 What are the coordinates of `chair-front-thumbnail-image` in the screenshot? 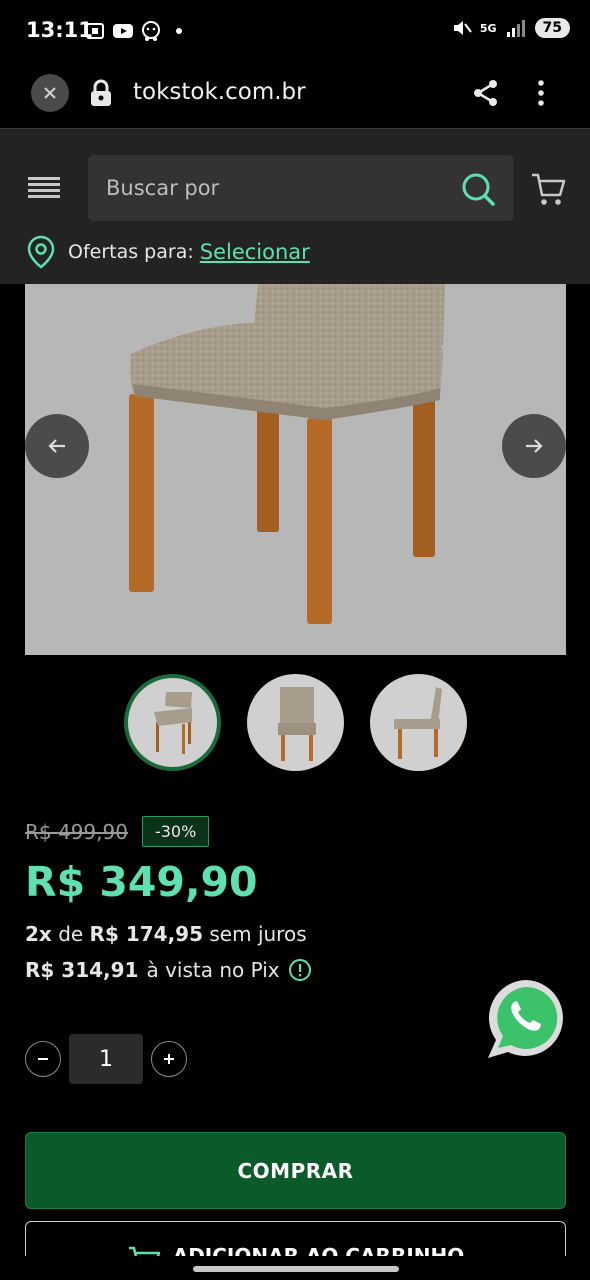 It's located at (296, 723).